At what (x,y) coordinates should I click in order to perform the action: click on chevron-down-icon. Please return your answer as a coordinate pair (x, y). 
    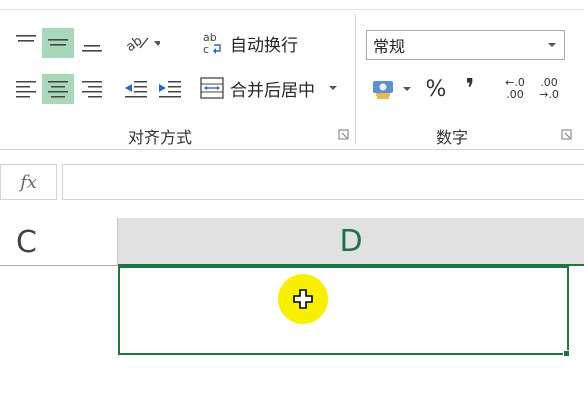
    Looking at the image, I should click on (552, 45).